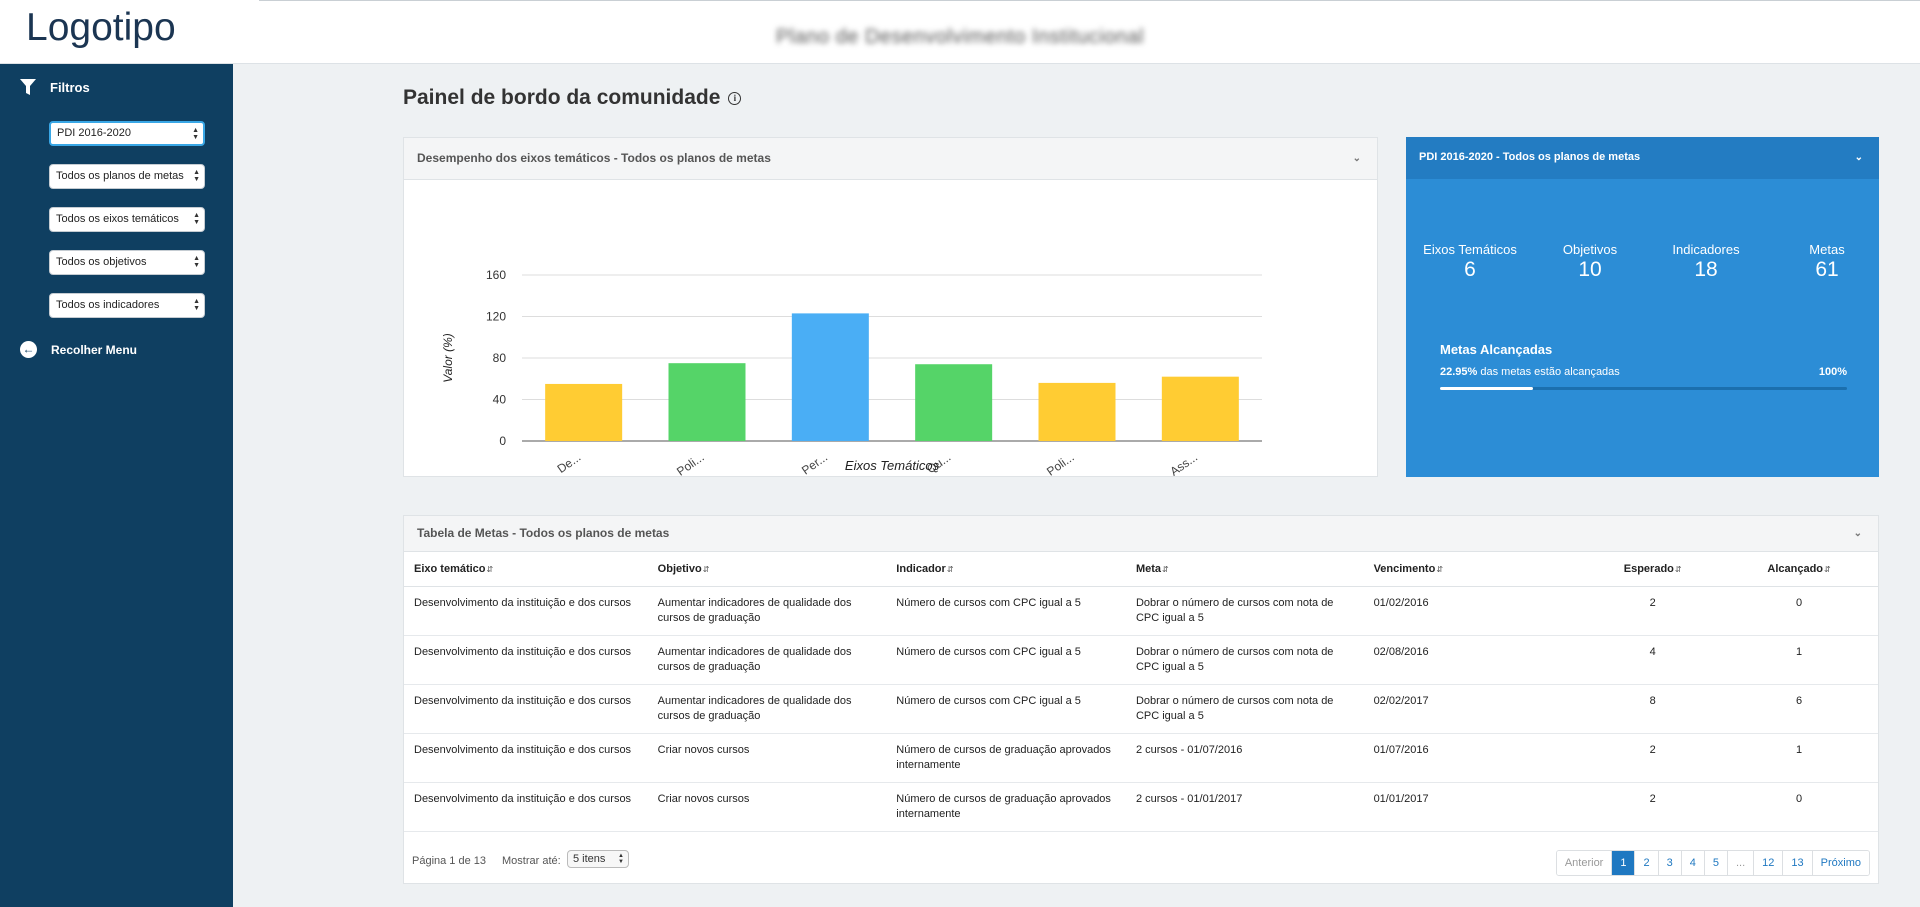 This screenshot has width=1920, height=907. What do you see at coordinates (500, 358) in the screenshot?
I see `y-tick-label: 80` at bounding box center [500, 358].